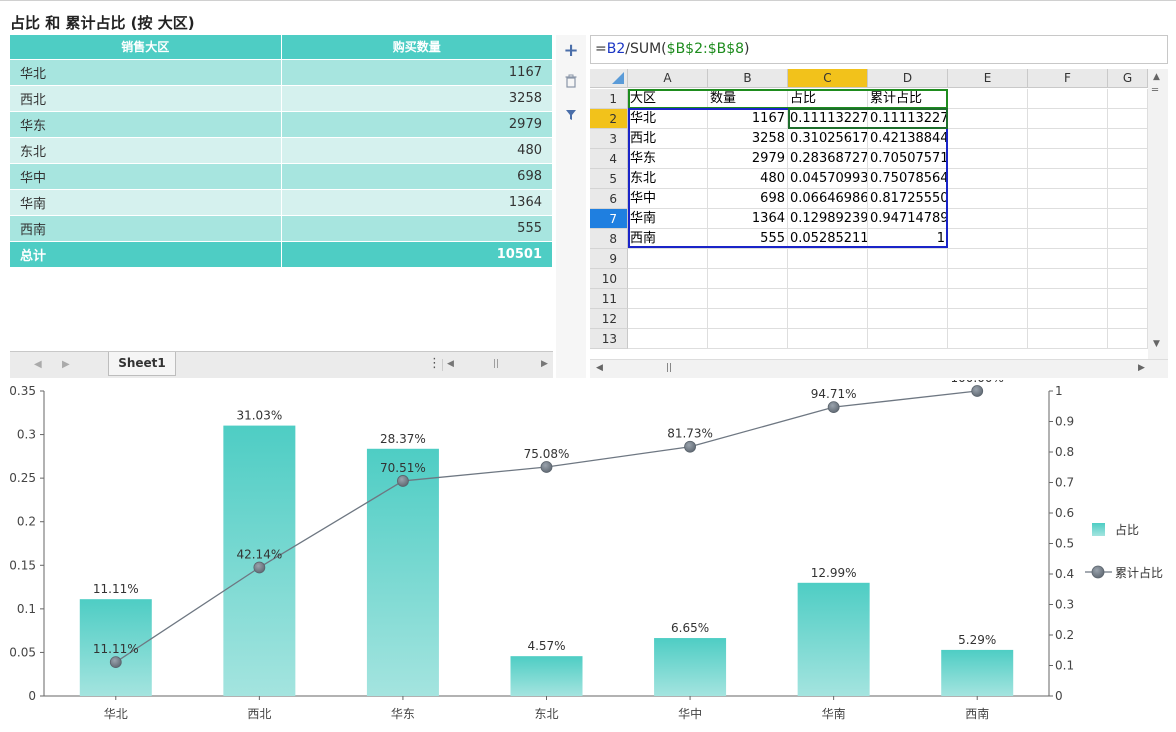 Image resolution: width=1176 pixels, height=732 pixels. Describe the element at coordinates (669, 368) in the screenshot. I see `grid-scroll-thumb: ||` at that location.